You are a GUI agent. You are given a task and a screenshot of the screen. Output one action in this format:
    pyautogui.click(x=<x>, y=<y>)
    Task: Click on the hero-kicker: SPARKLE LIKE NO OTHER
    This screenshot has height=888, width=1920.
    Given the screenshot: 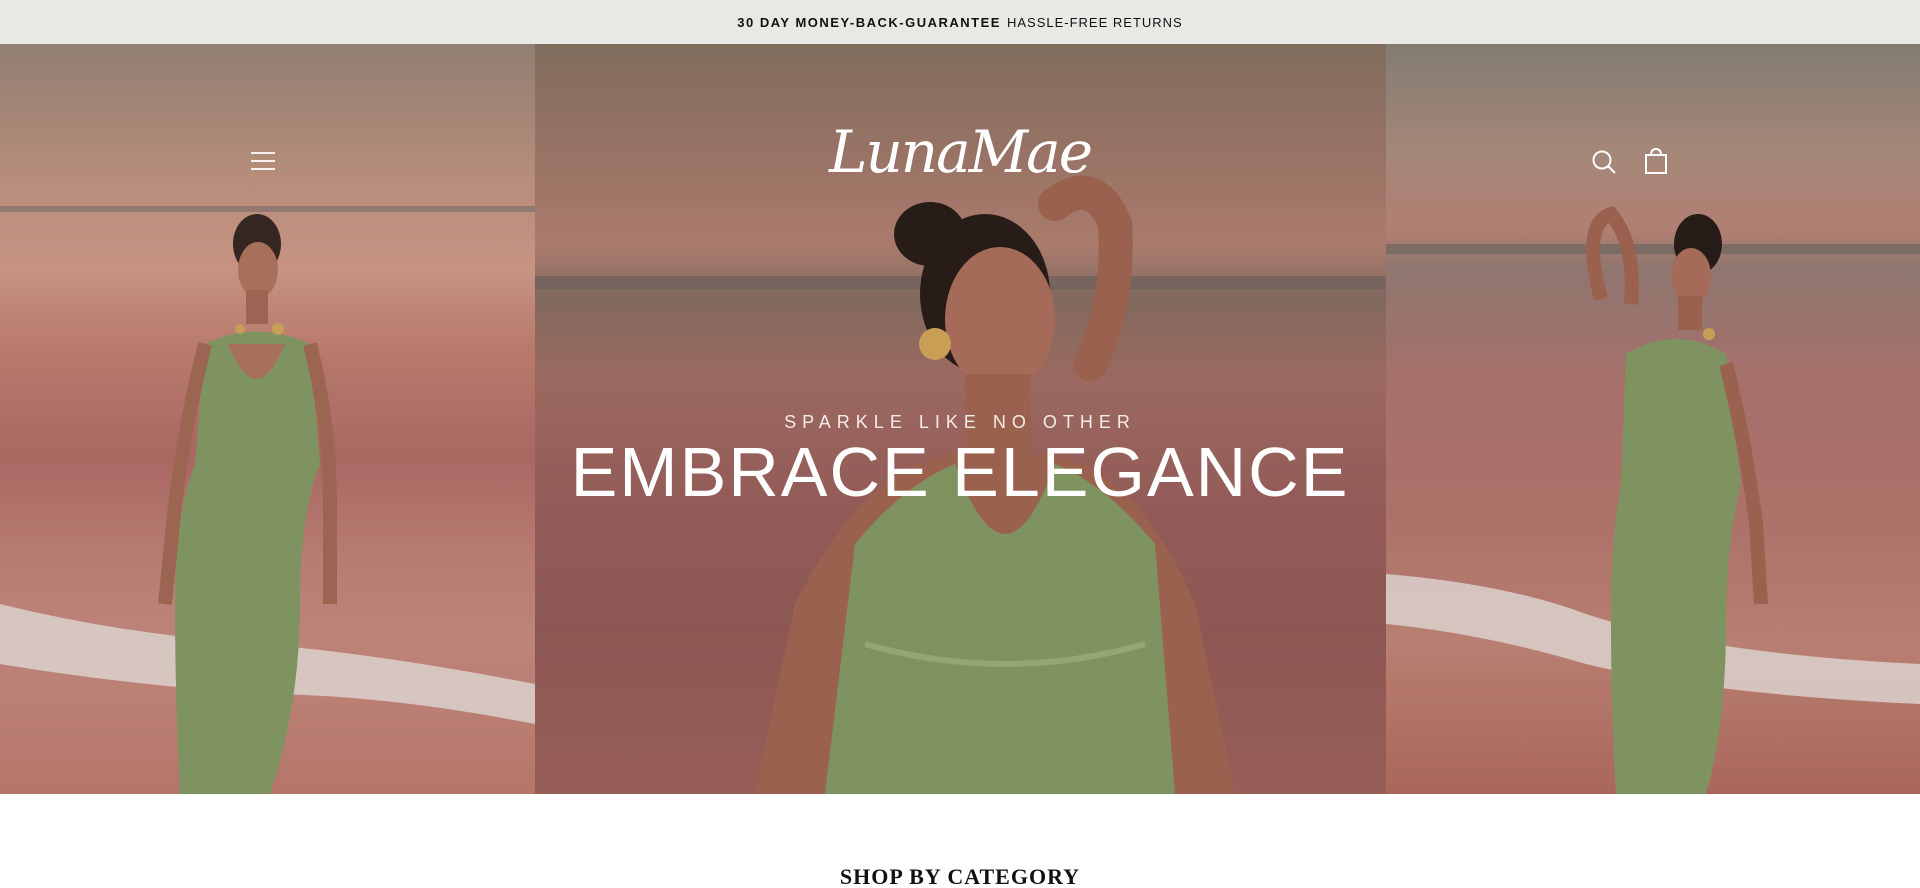 What is the action you would take?
    pyautogui.click(x=960, y=422)
    